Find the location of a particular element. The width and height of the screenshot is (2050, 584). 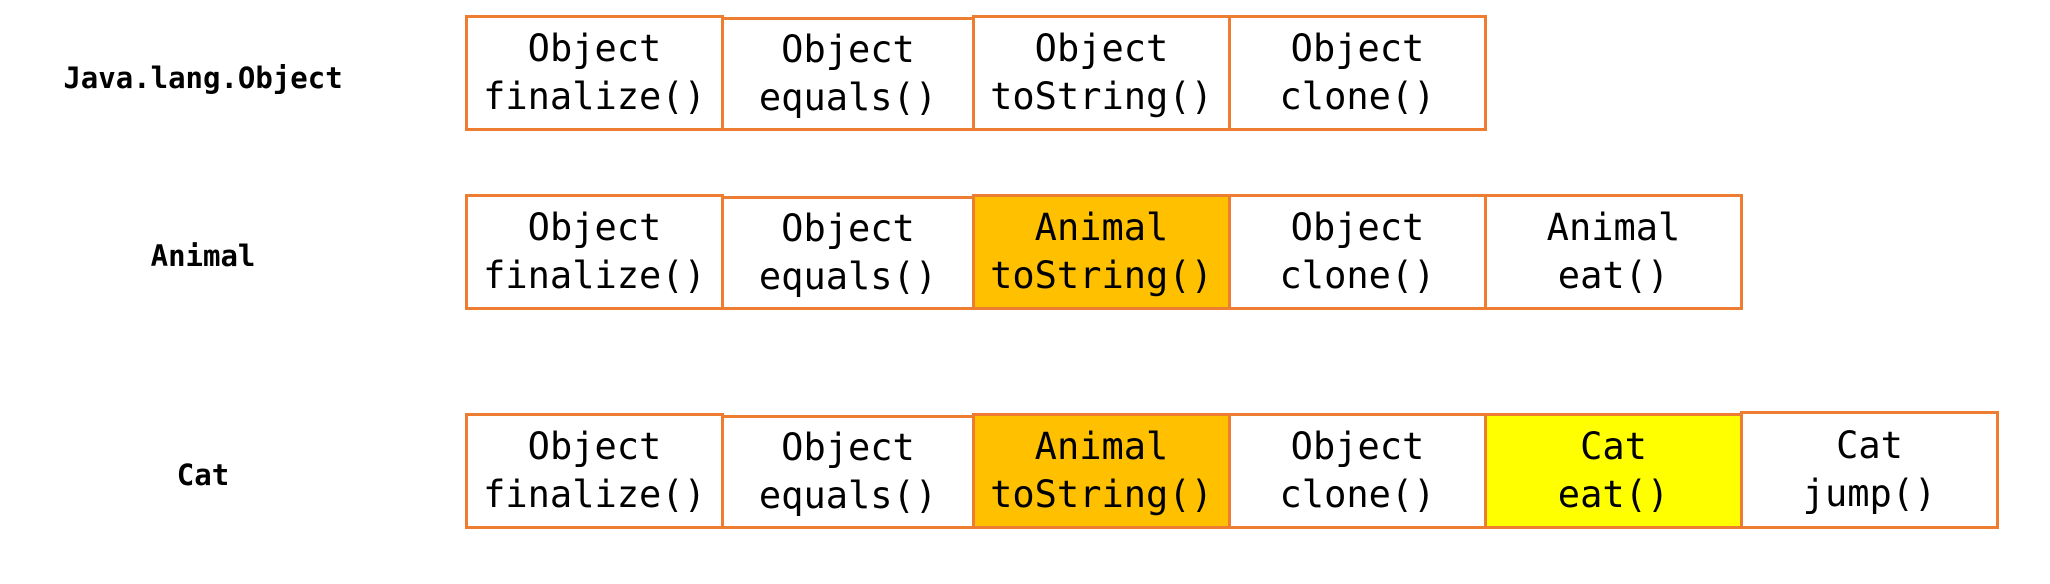

method-name: jump() is located at coordinates (1869, 493).